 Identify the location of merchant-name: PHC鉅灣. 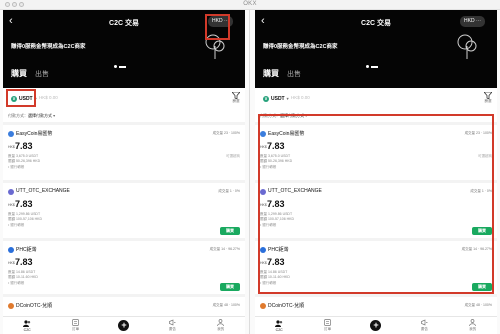
(278, 250).